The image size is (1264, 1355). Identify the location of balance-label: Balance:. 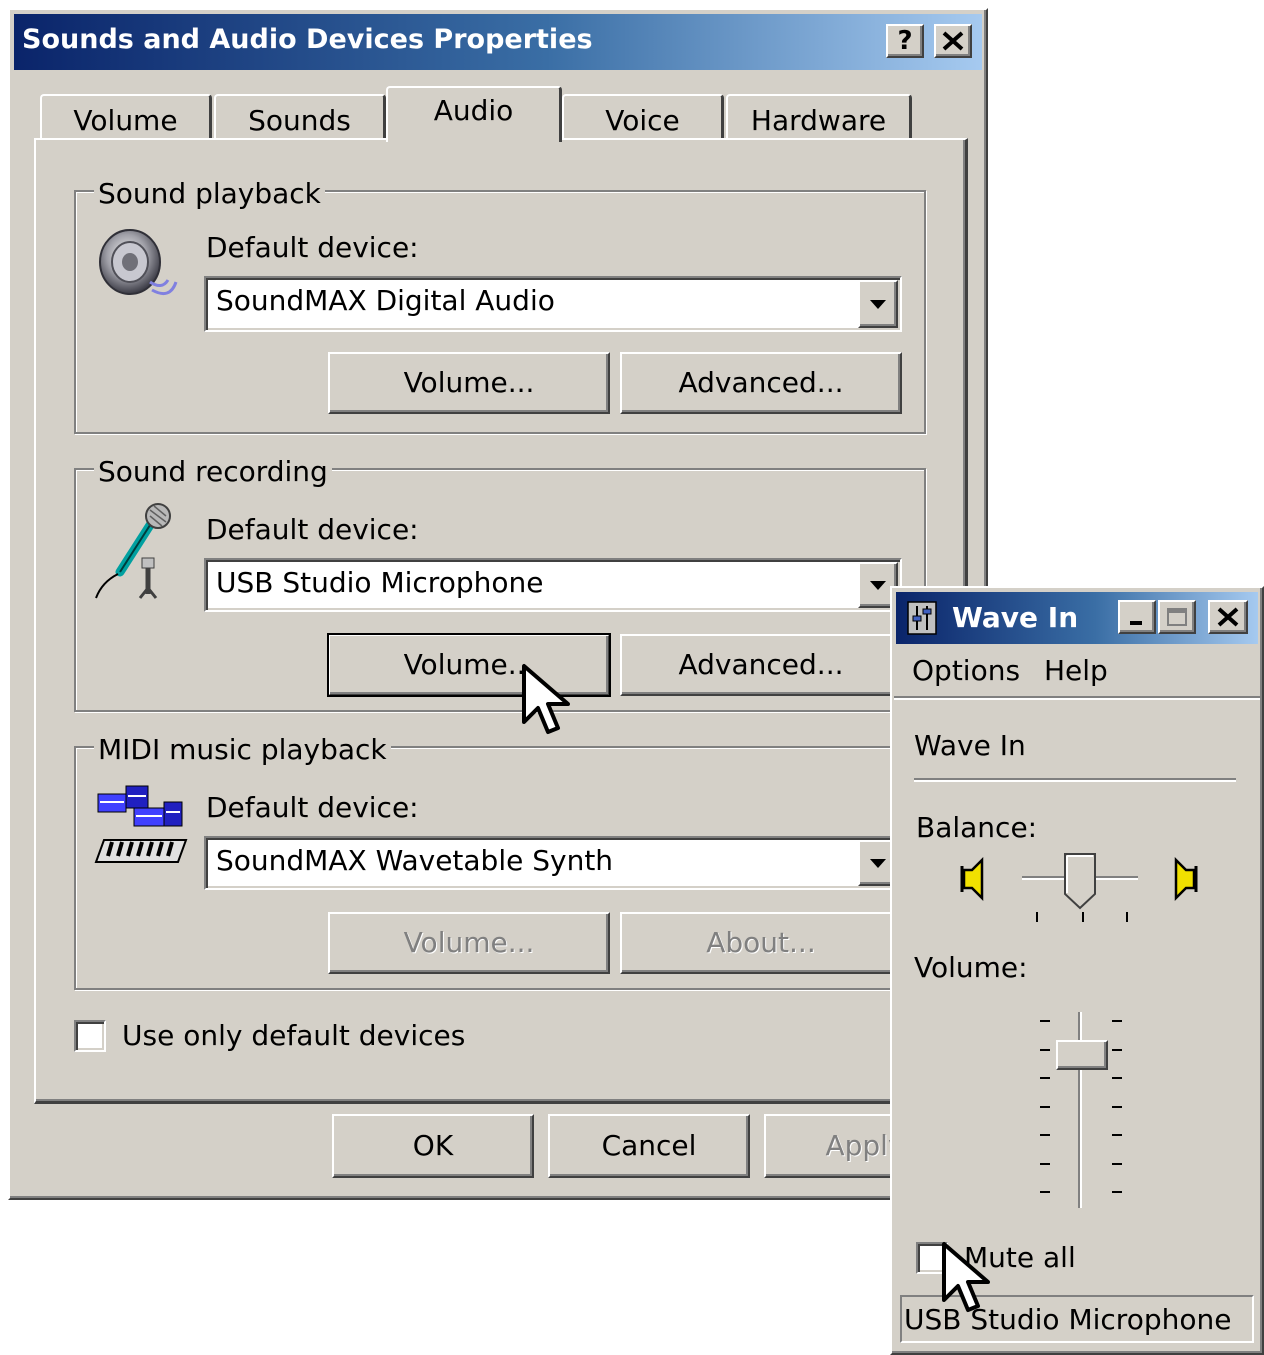
(977, 827).